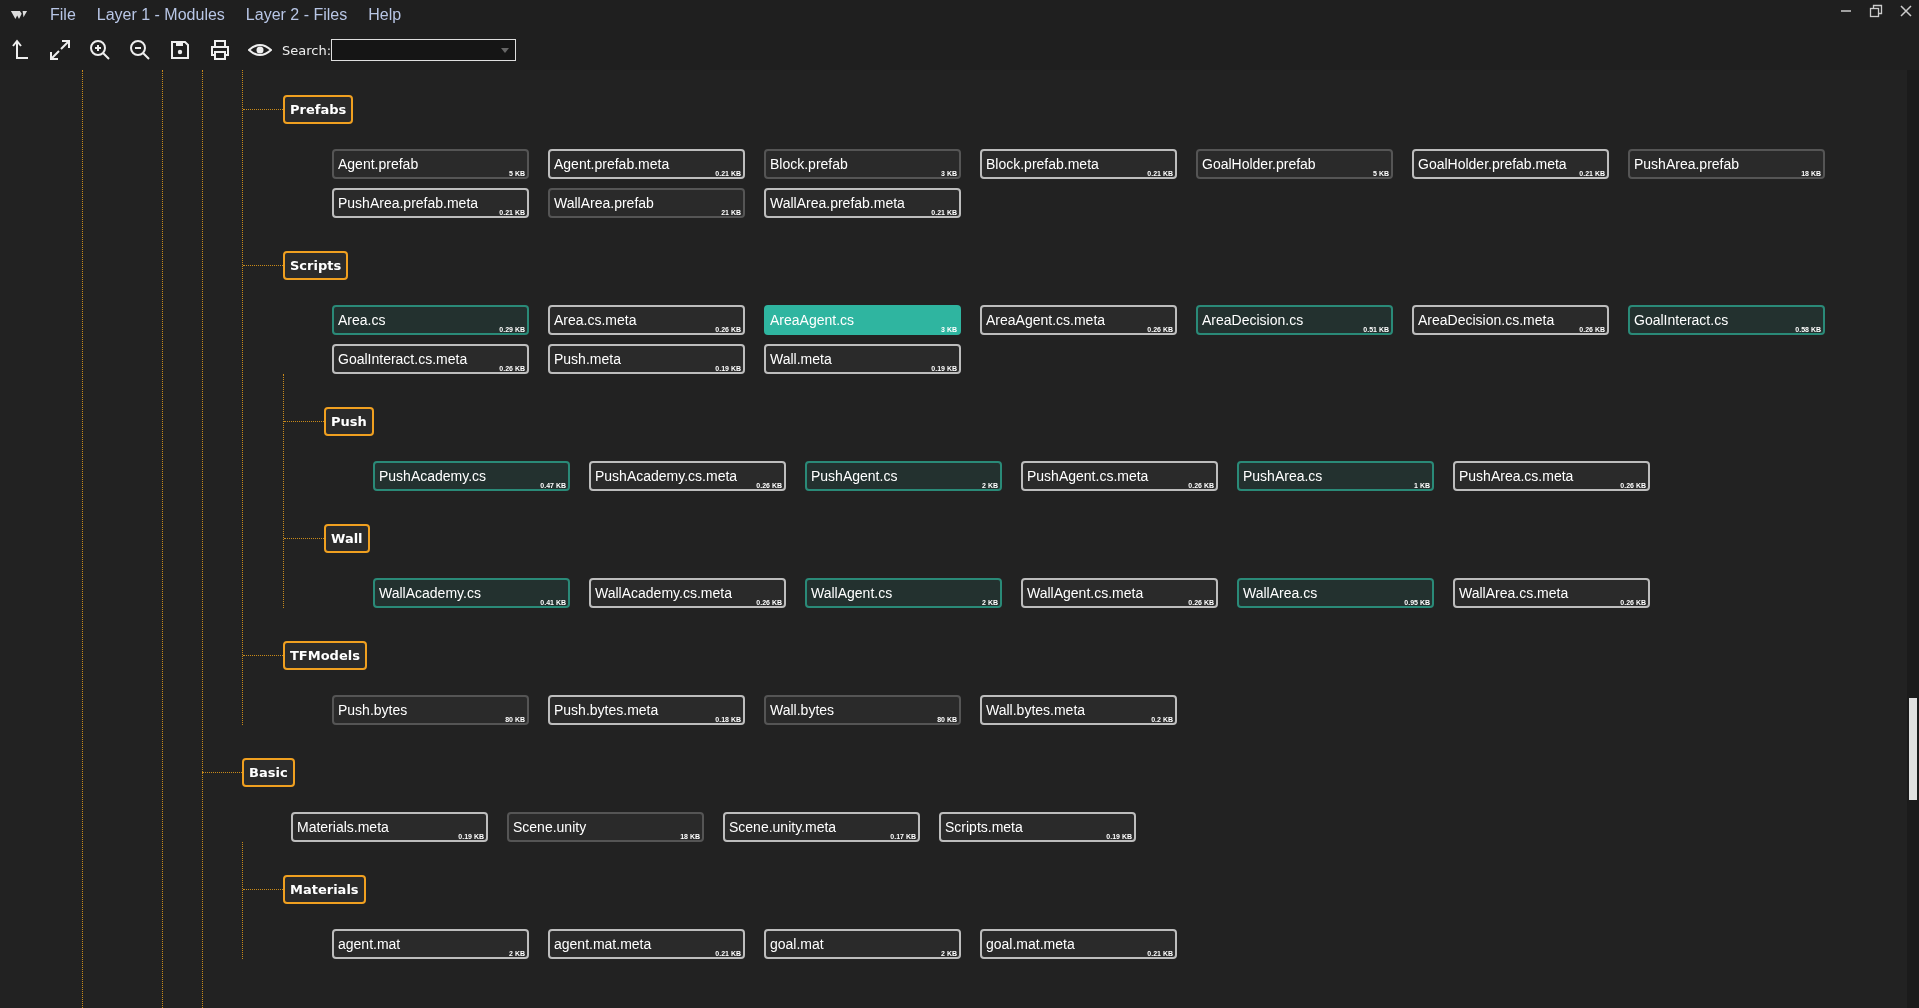 The width and height of the screenshot is (1919, 1008). Describe the element at coordinates (424, 50) in the screenshot. I see `search-field` at that location.